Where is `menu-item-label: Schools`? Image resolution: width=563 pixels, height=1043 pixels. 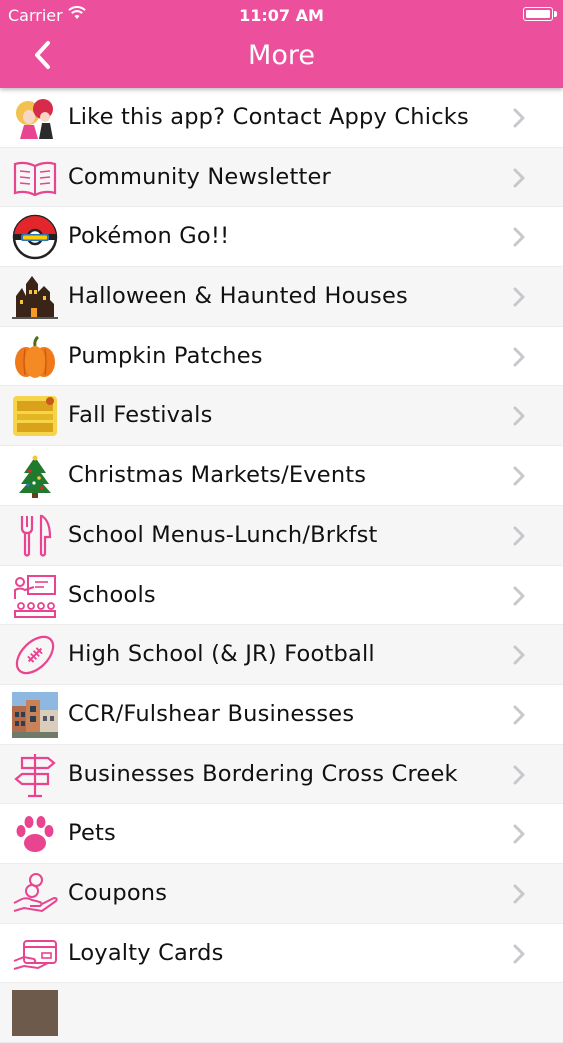
menu-item-label: Schools is located at coordinates (112, 594).